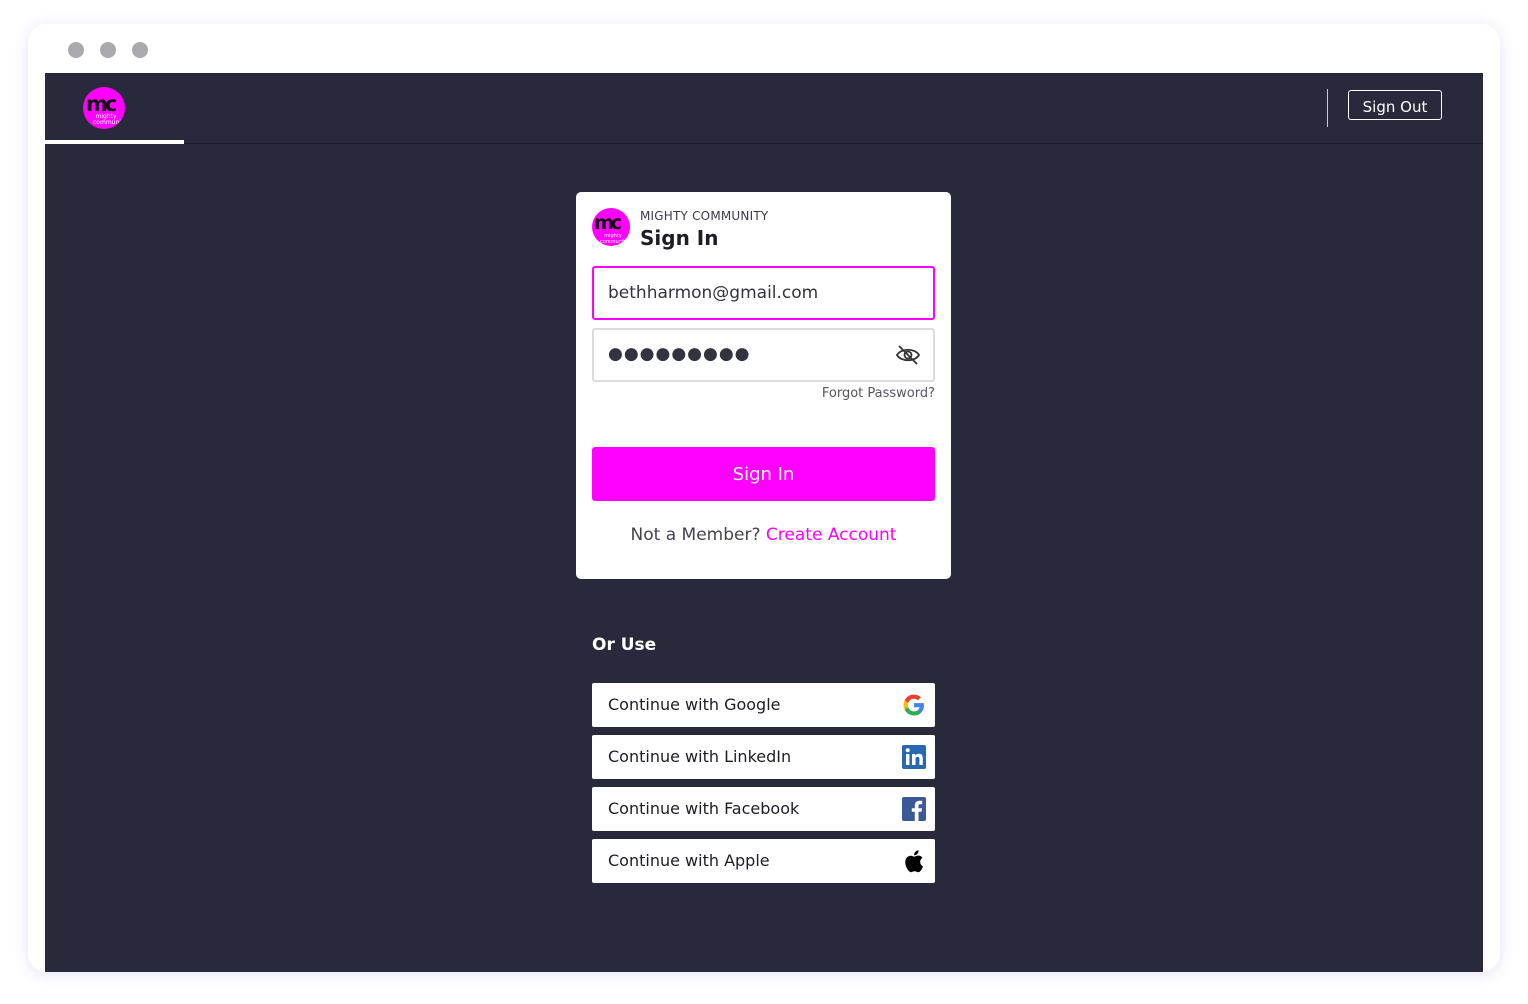 Image resolution: width=1528 pixels, height=1004 pixels. What do you see at coordinates (831, 535) in the screenshot?
I see `create-account-link: Create Account` at bounding box center [831, 535].